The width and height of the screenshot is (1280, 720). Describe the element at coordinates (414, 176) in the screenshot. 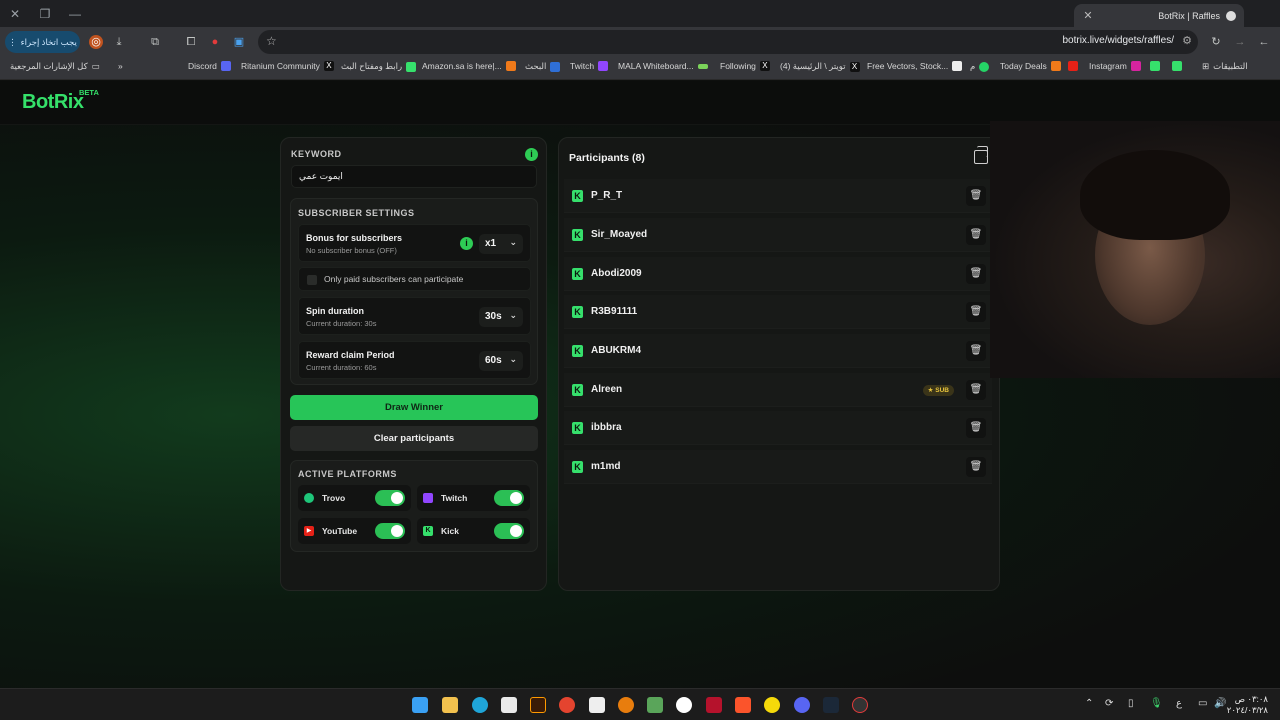

I see `keyword-input: ايموت عمي` at that location.